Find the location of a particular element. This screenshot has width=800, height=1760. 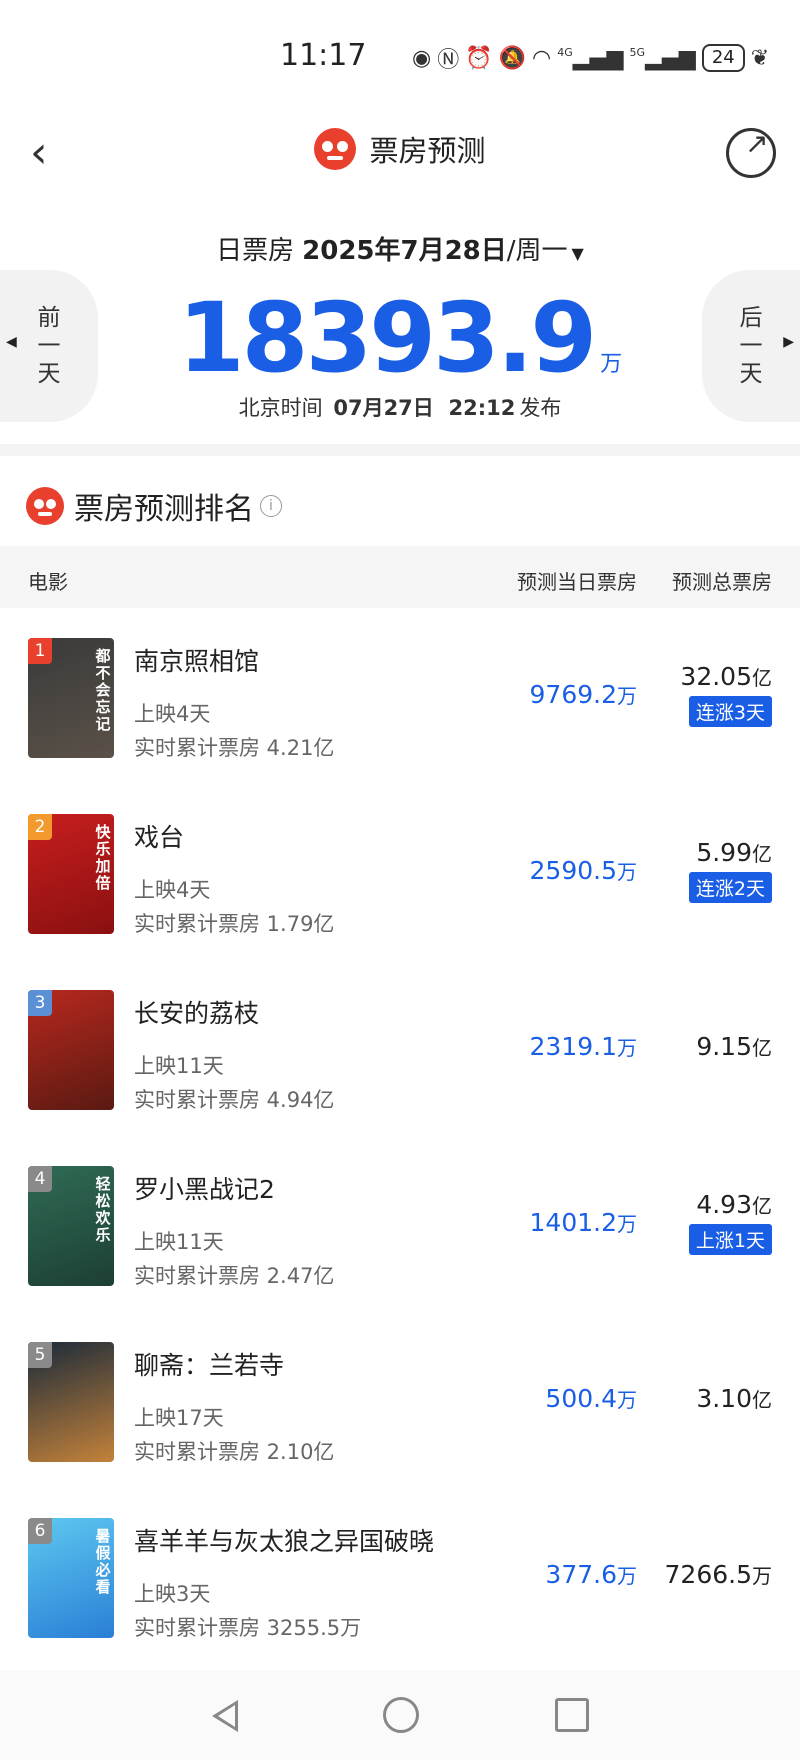

title-bar: ‹ 票房预测 ↗ is located at coordinates (400, 155).